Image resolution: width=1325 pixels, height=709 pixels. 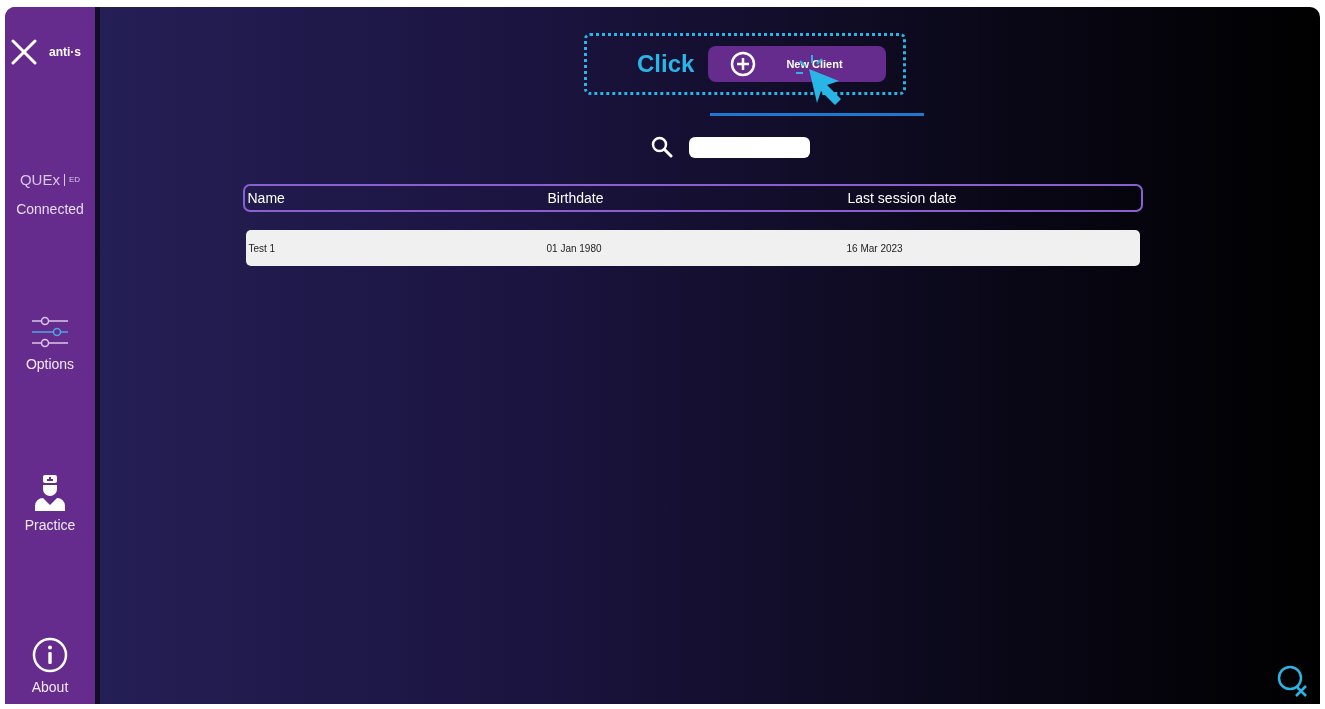 I want to click on table-cell-text: Test 1, so click(x=262, y=248).